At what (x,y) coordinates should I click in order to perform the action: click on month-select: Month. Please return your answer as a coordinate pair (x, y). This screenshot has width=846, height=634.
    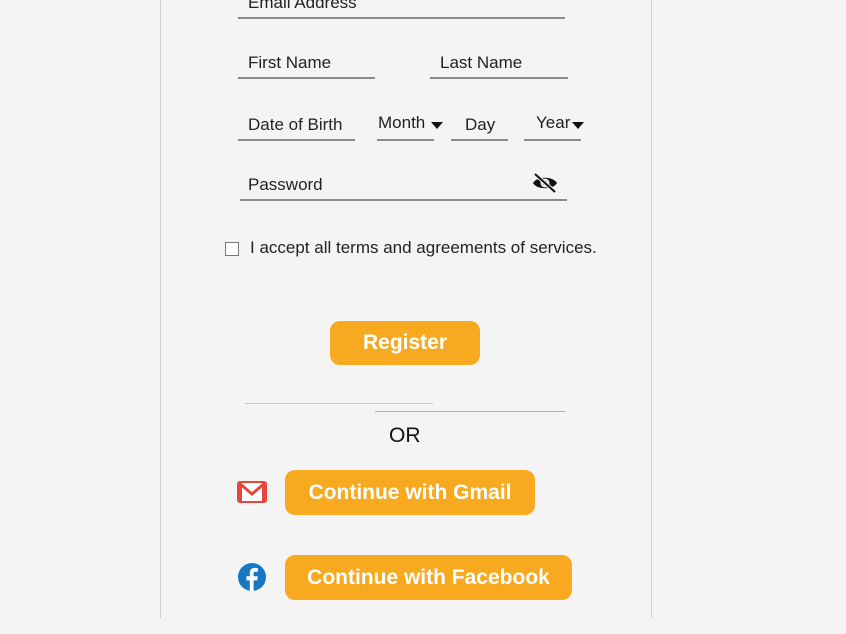
    Looking at the image, I should click on (410, 124).